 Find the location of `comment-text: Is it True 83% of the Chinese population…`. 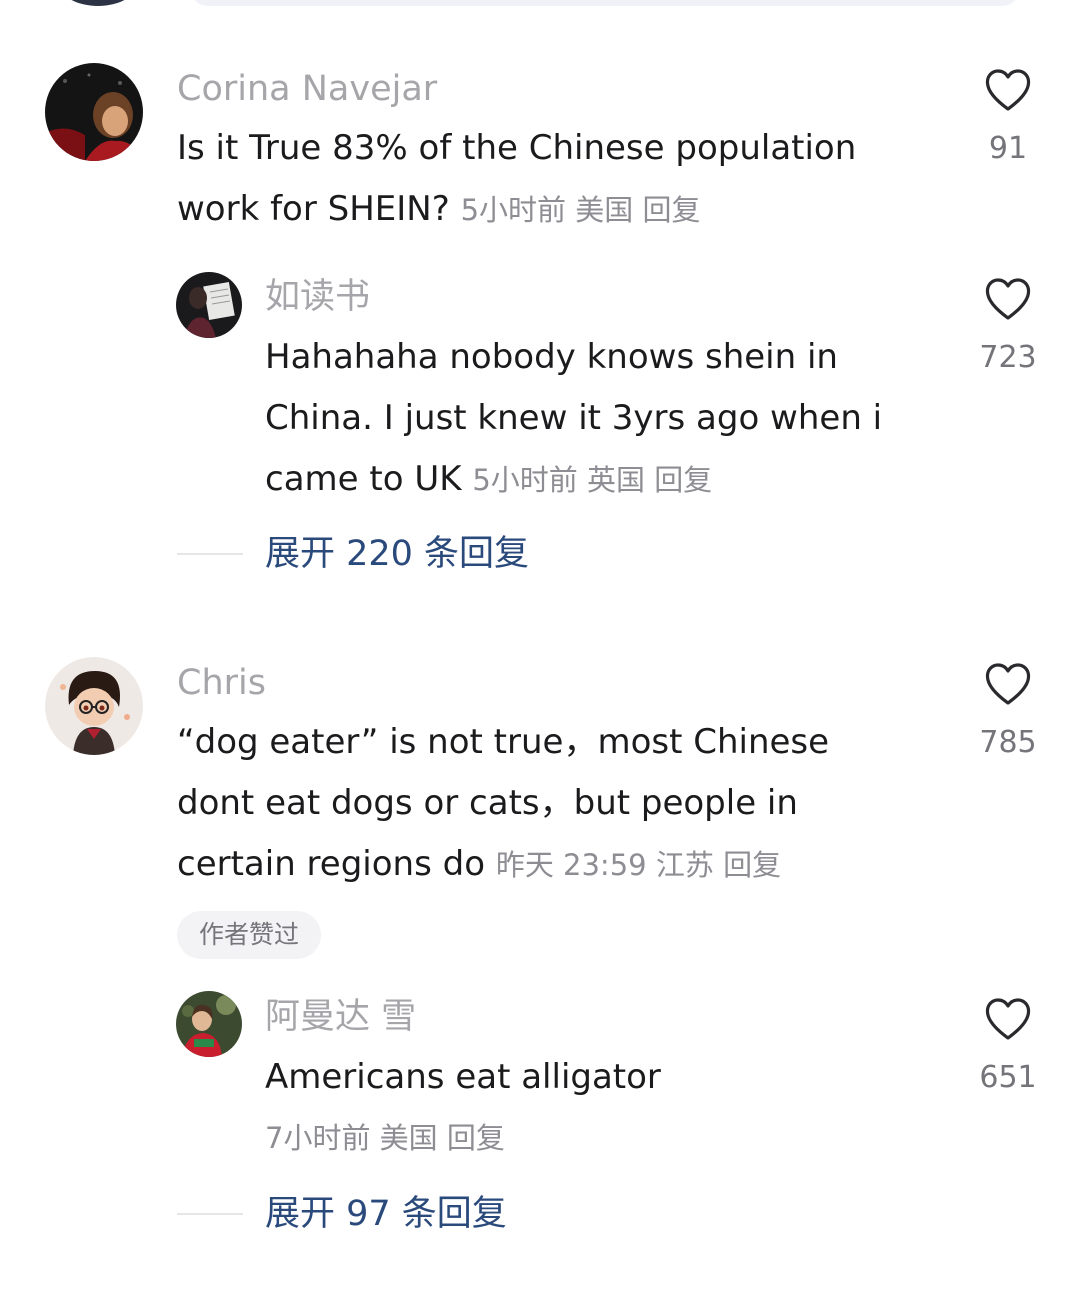

comment-text: Is it True 83% of the Chinese population… is located at coordinates (562, 179).